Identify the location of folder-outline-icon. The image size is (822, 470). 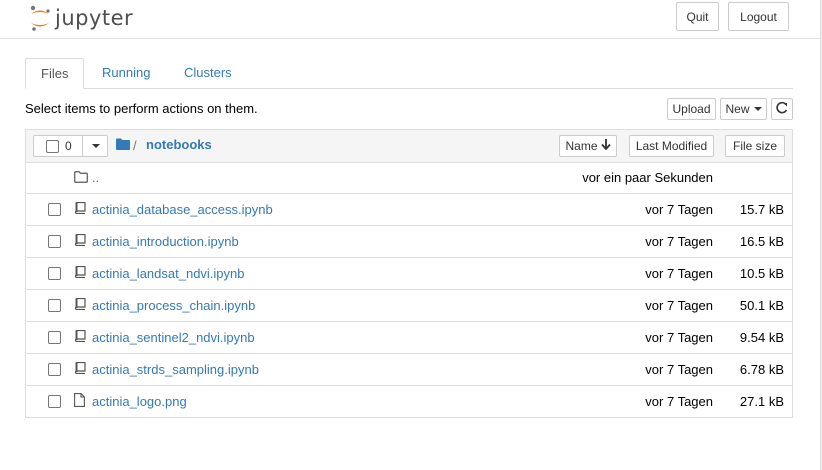
(81, 178).